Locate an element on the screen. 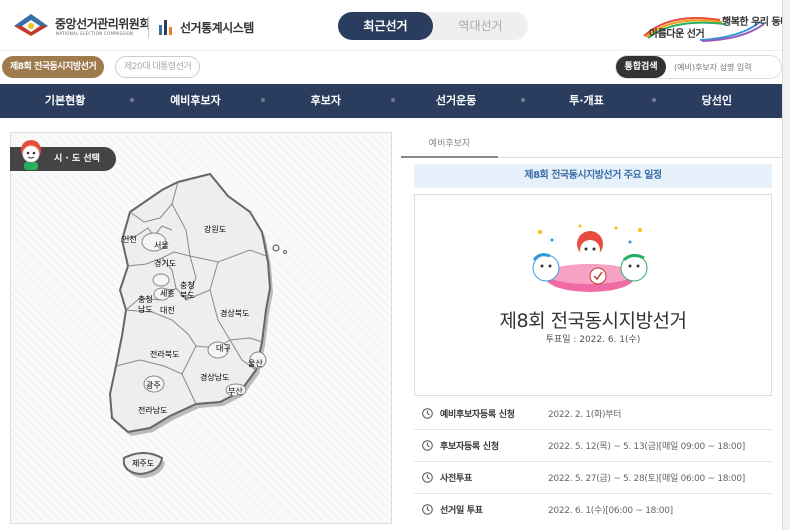 Image resolution: width=790 pixels, height=530 pixels. org-sub: NATIONAL ELECTION COMMISSION is located at coordinates (95, 33).